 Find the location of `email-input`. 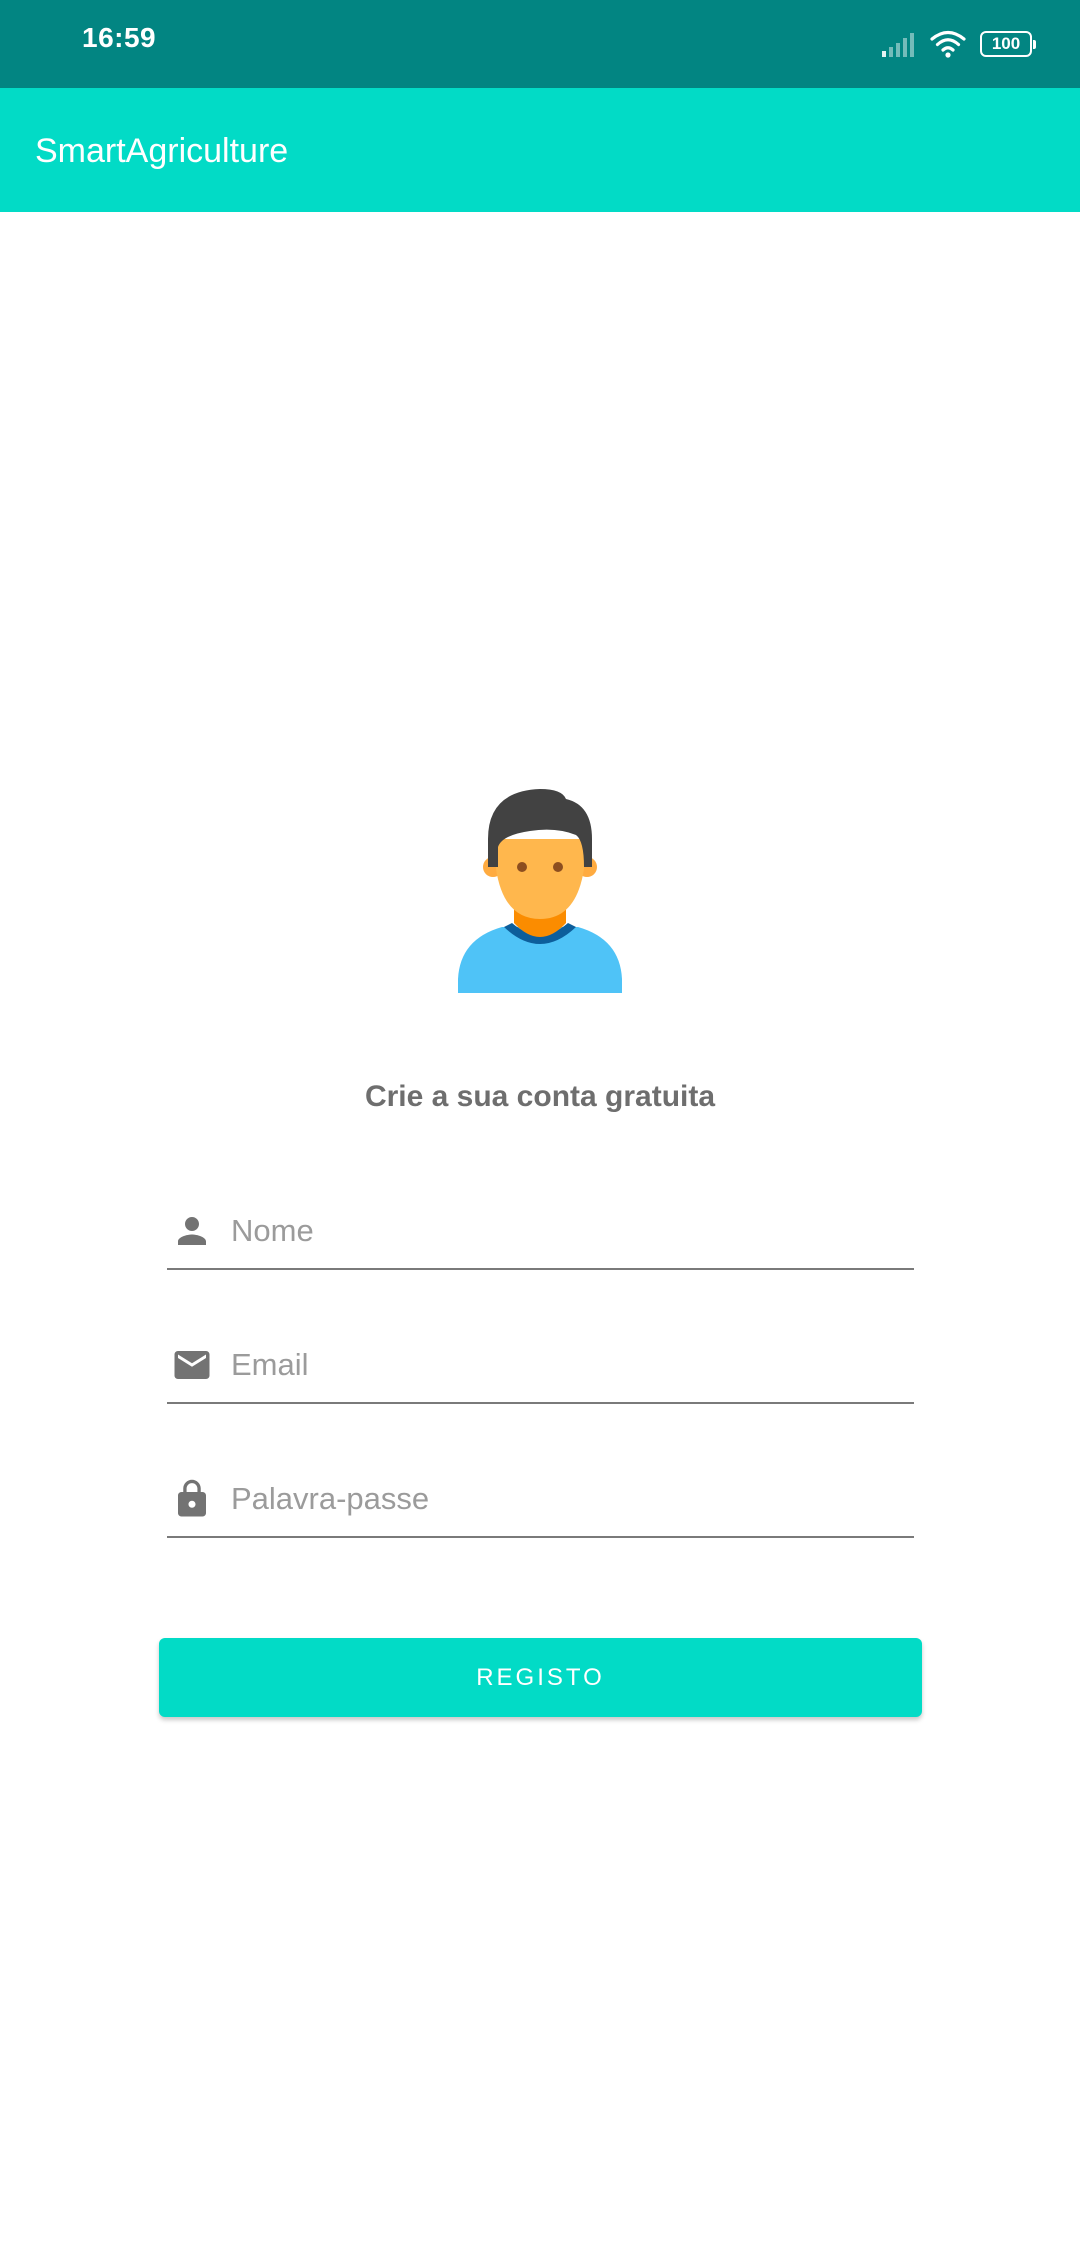

email-input is located at coordinates (561, 1365).